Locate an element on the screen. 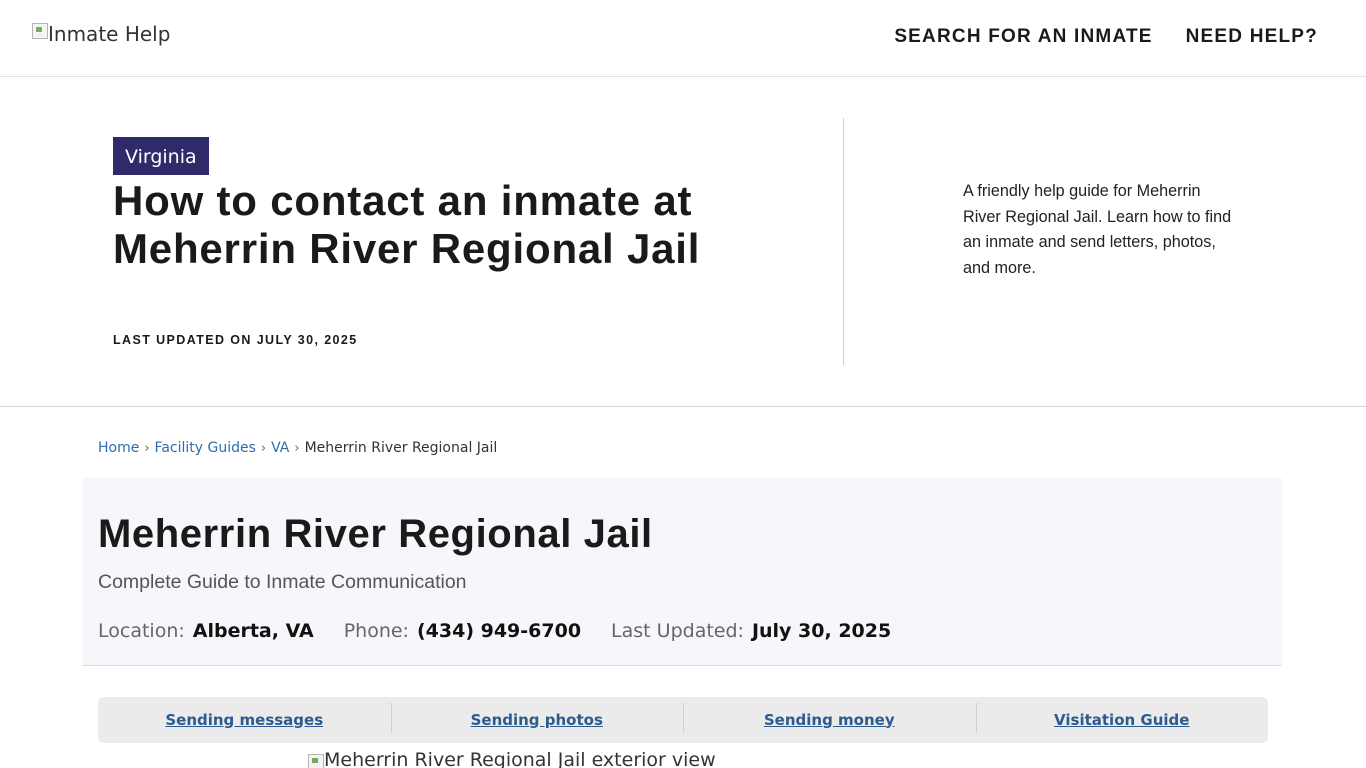 The height and width of the screenshot is (768, 1366). logo-alt-text: Inmate Help is located at coordinates (109, 34).